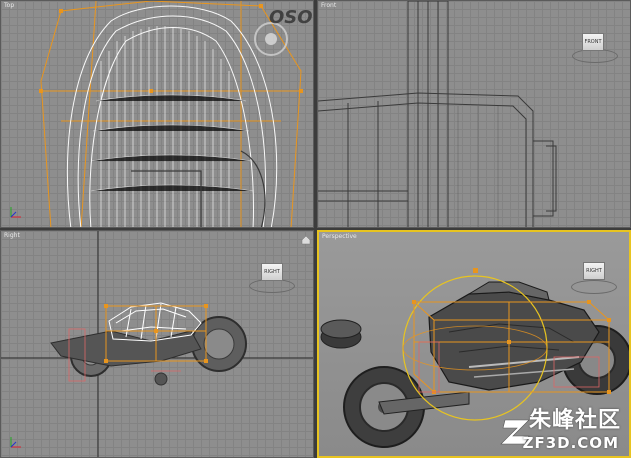 Image resolution: width=631 pixels, height=458 pixels. What do you see at coordinates (291, 17) in the screenshot?
I see `watermark-text: OSO` at bounding box center [291, 17].